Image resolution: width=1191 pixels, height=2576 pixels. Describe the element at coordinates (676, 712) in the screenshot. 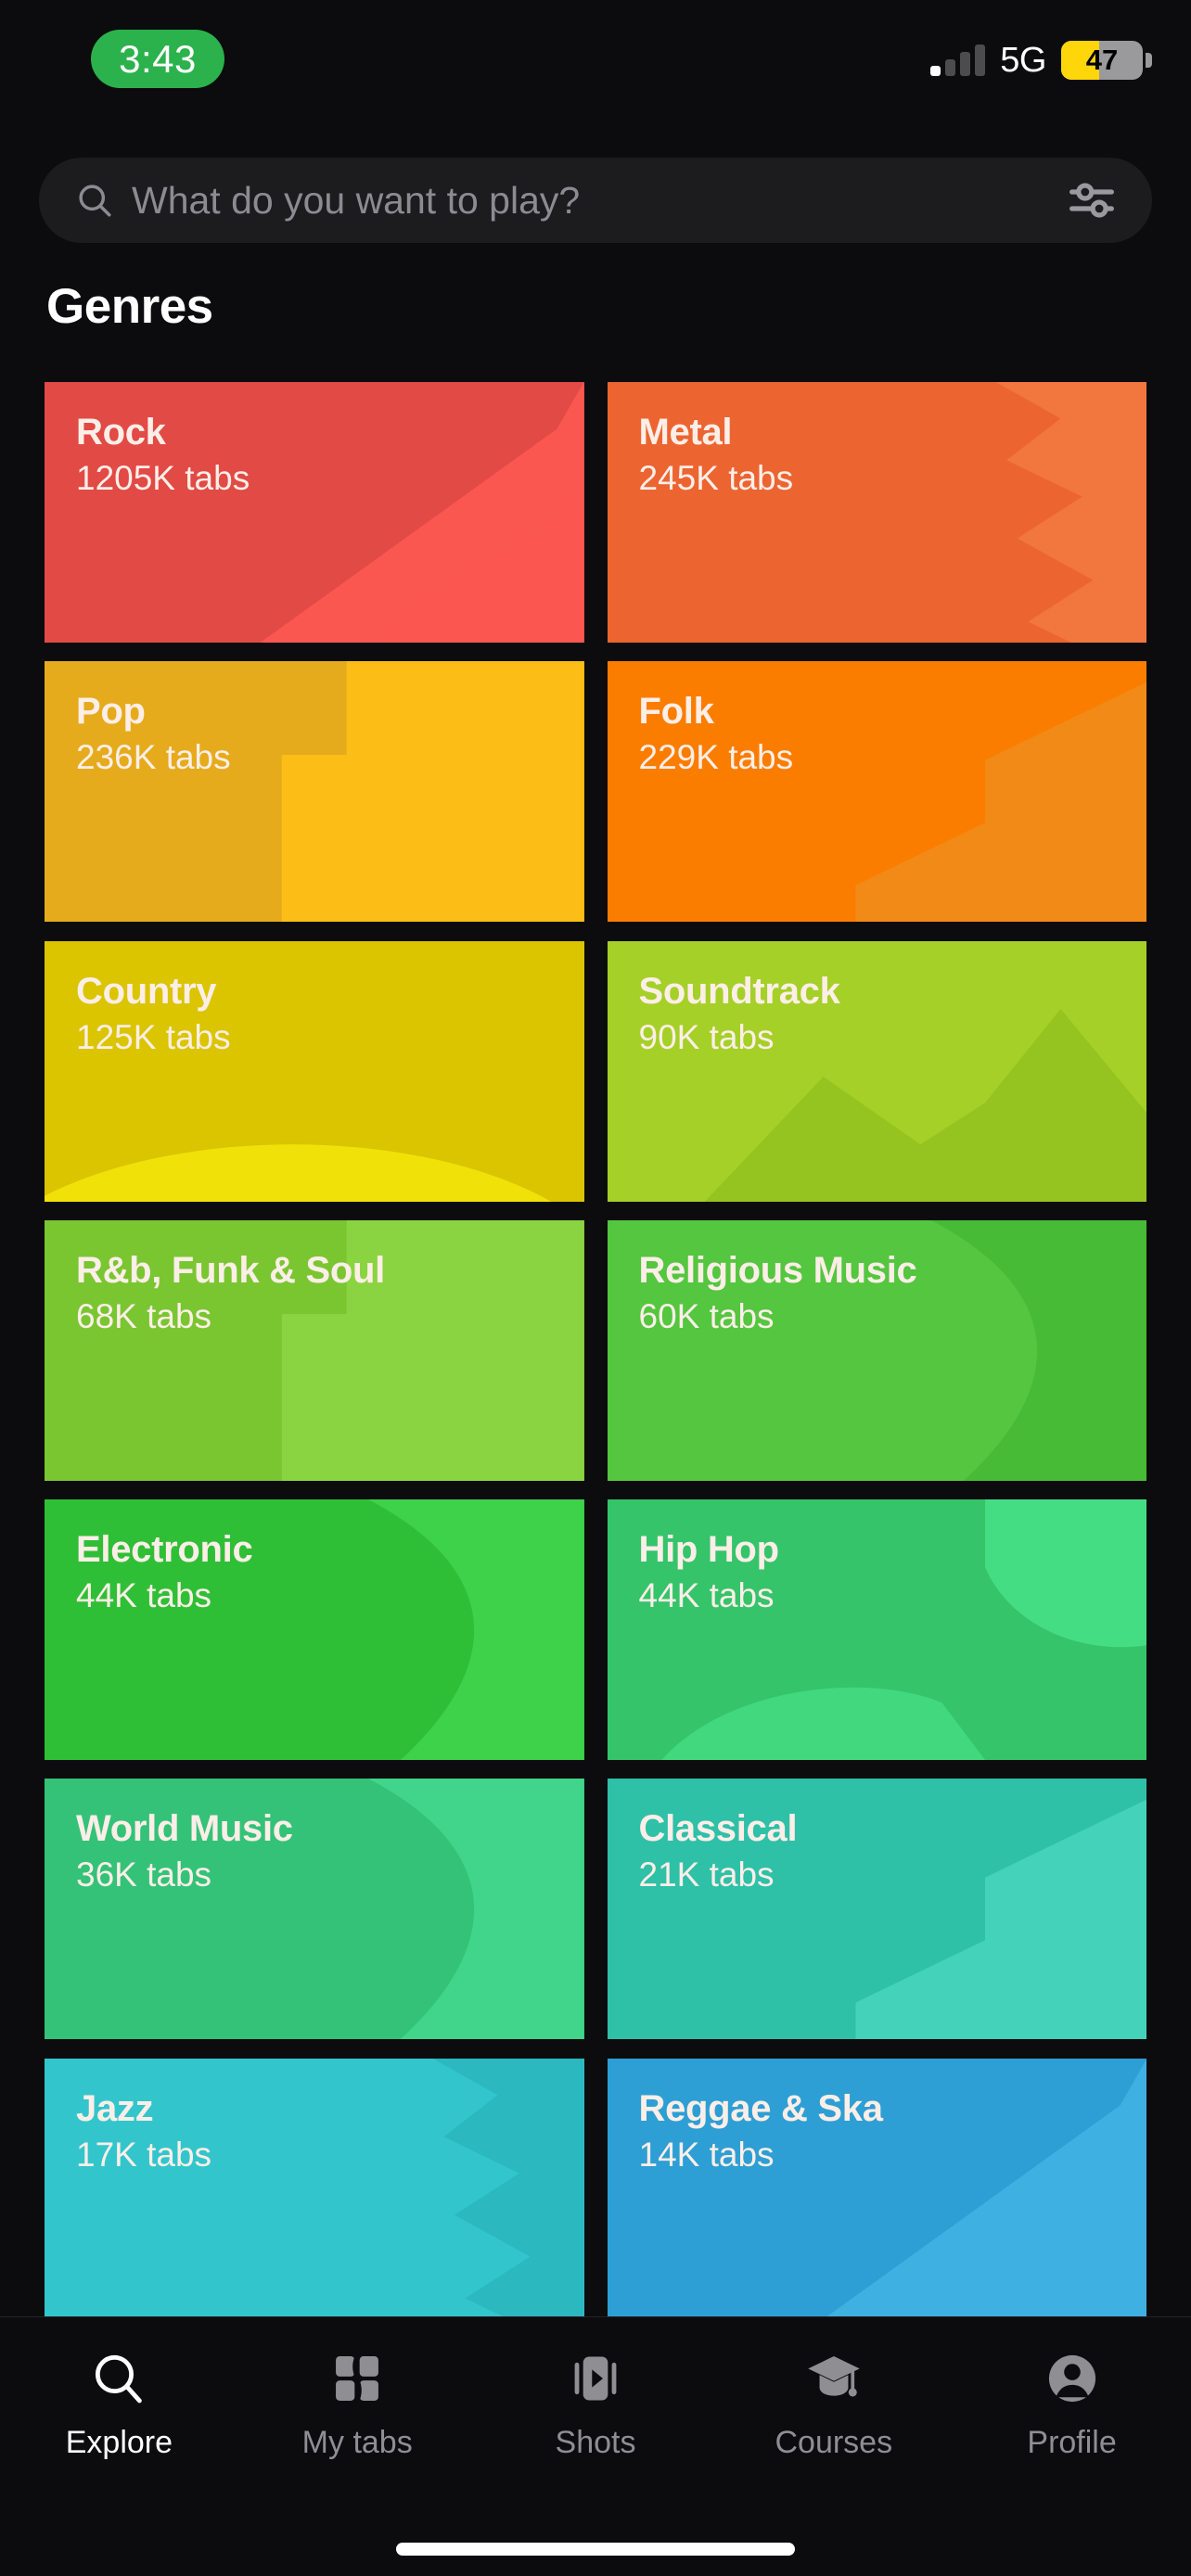

I see `genre-name: Folk` at that location.